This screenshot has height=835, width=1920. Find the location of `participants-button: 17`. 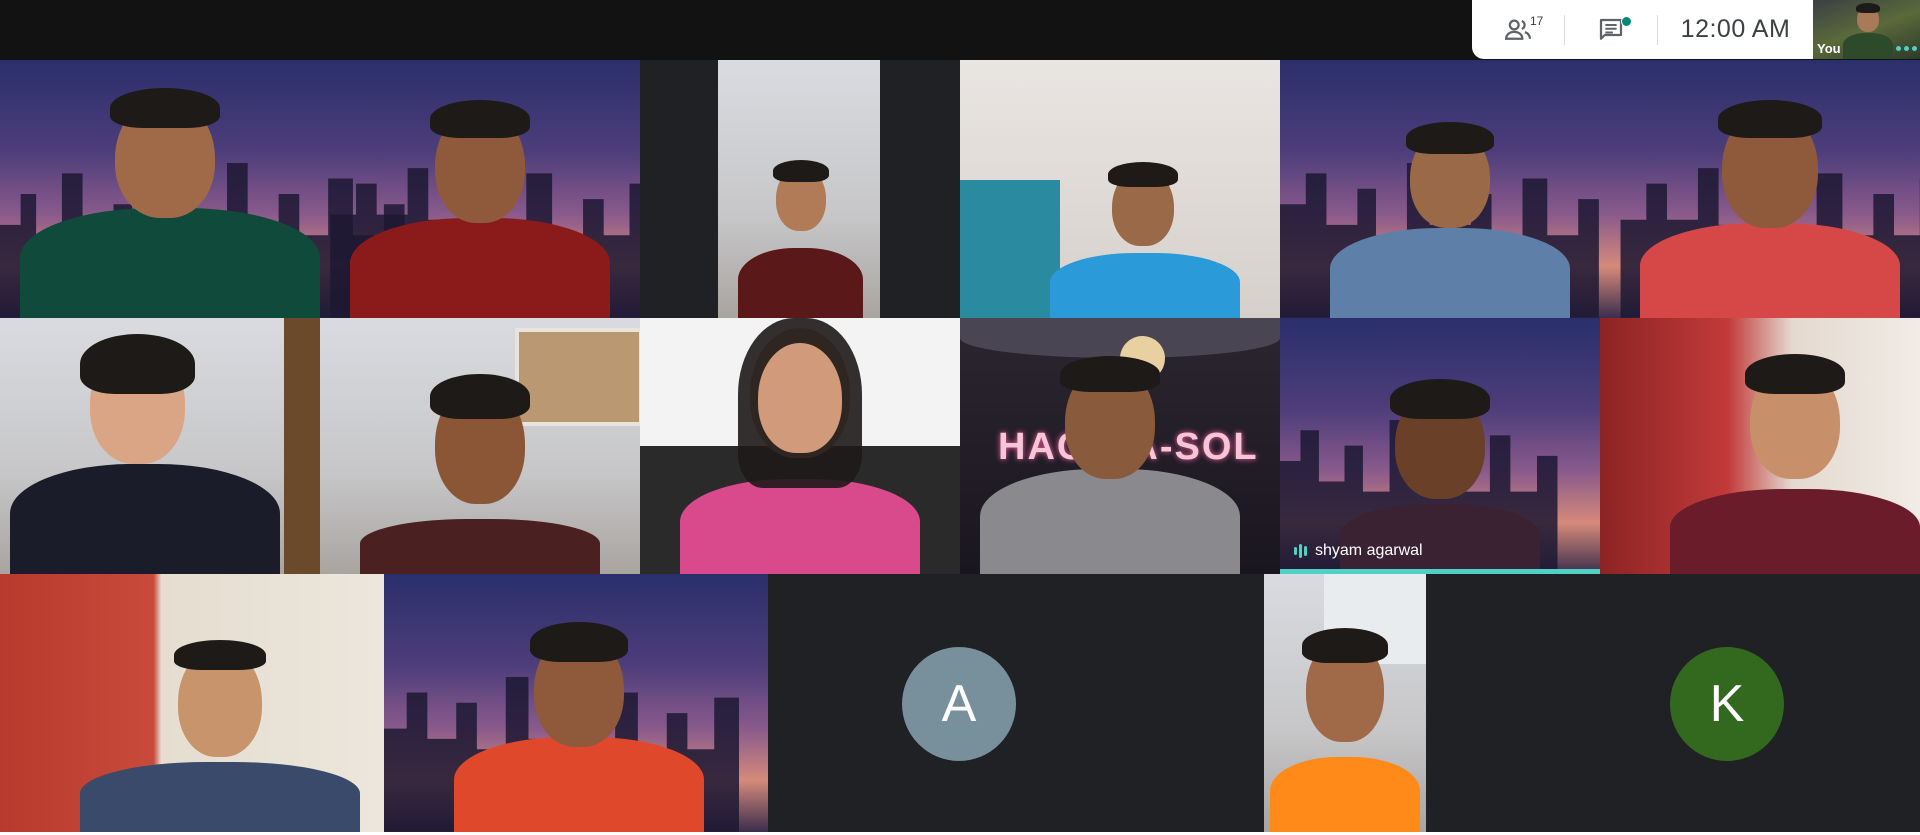

participants-button: 17 is located at coordinates (1518, 29).